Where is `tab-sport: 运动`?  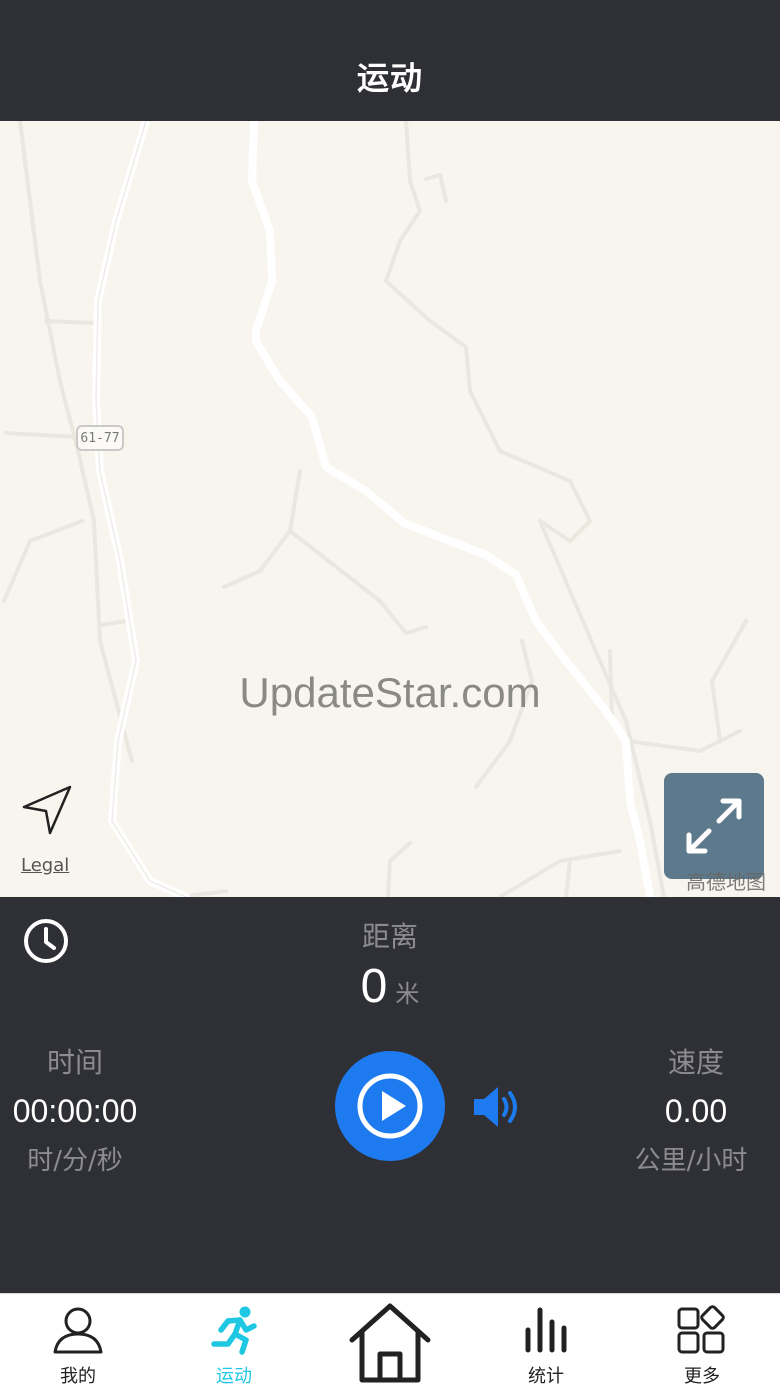
tab-sport: 运动 is located at coordinates (234, 1340).